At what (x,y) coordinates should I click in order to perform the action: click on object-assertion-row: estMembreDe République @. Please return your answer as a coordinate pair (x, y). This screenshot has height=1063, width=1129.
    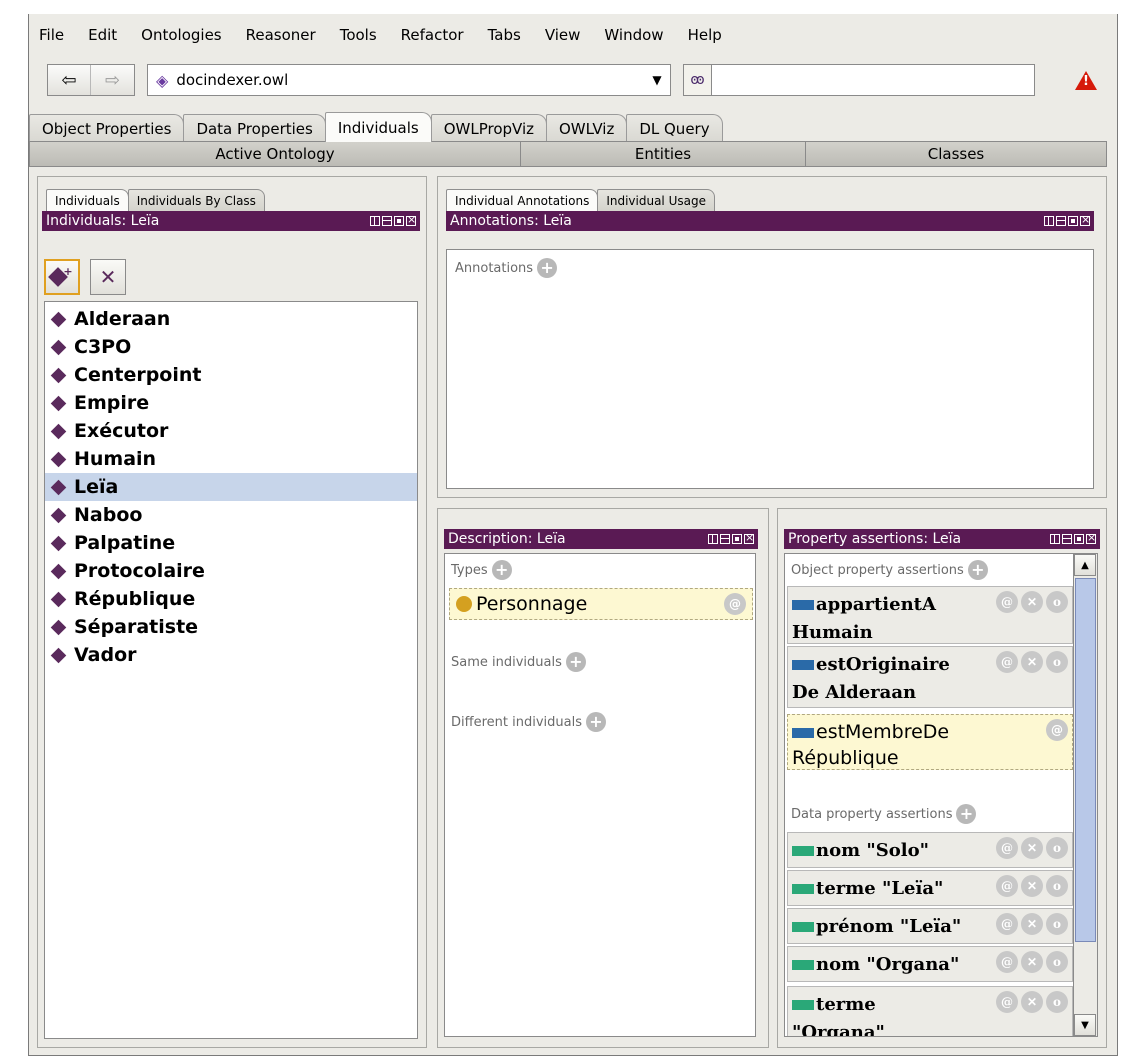
    Looking at the image, I should click on (930, 742).